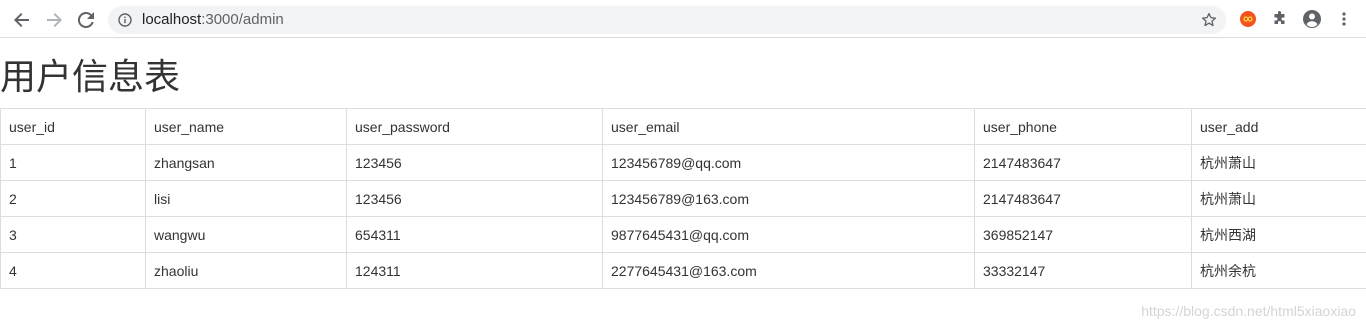 This screenshot has height=329, width=1366. What do you see at coordinates (788, 198) in the screenshot?
I see `cell-user-email: 123456789@163.com` at bounding box center [788, 198].